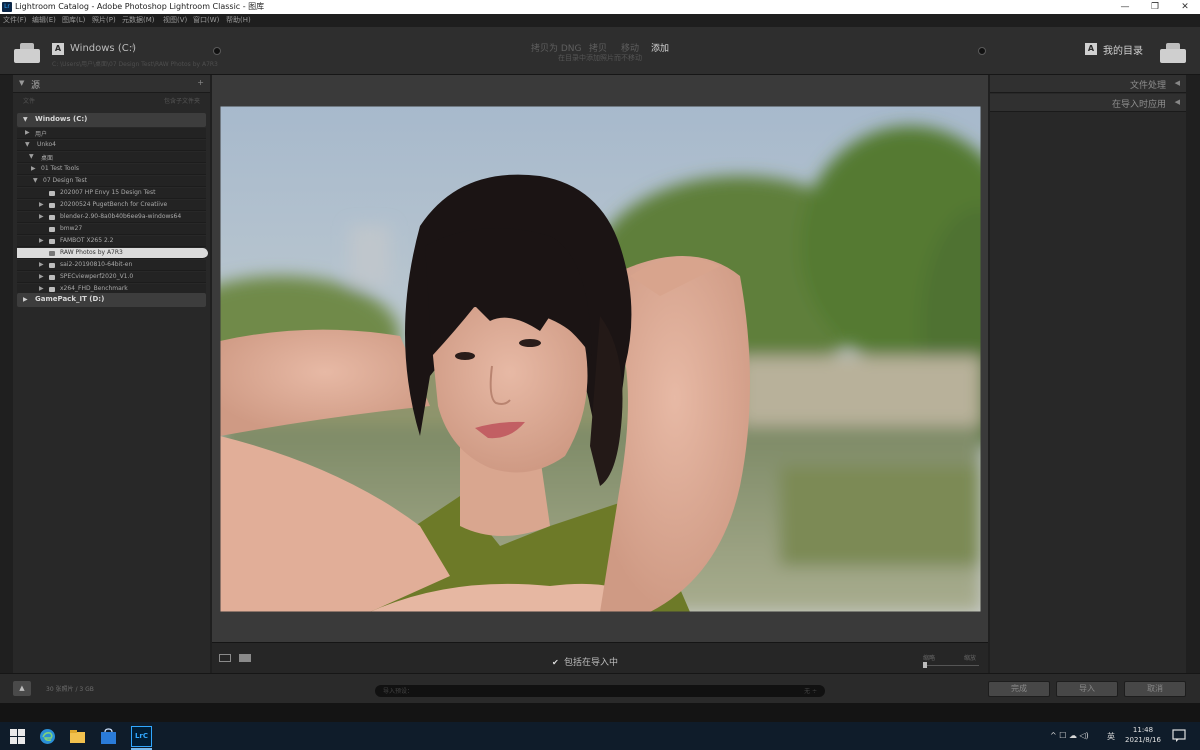 The image size is (1200, 750). Describe the element at coordinates (108, 736) in the screenshot. I see `store-icon` at that location.